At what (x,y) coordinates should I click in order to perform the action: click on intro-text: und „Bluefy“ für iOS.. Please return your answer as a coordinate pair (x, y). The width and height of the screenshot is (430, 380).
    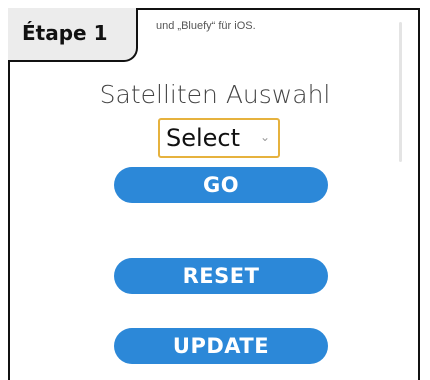
    Looking at the image, I should click on (206, 26).